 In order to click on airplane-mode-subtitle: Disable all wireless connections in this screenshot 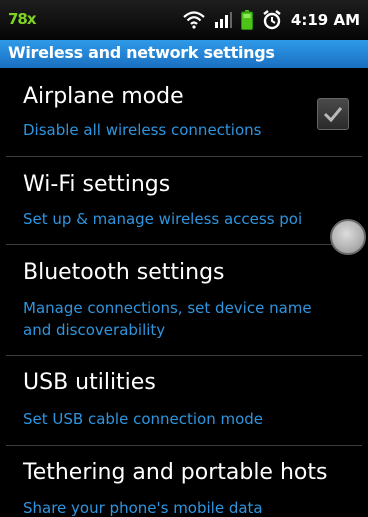, I will do `click(142, 130)`.